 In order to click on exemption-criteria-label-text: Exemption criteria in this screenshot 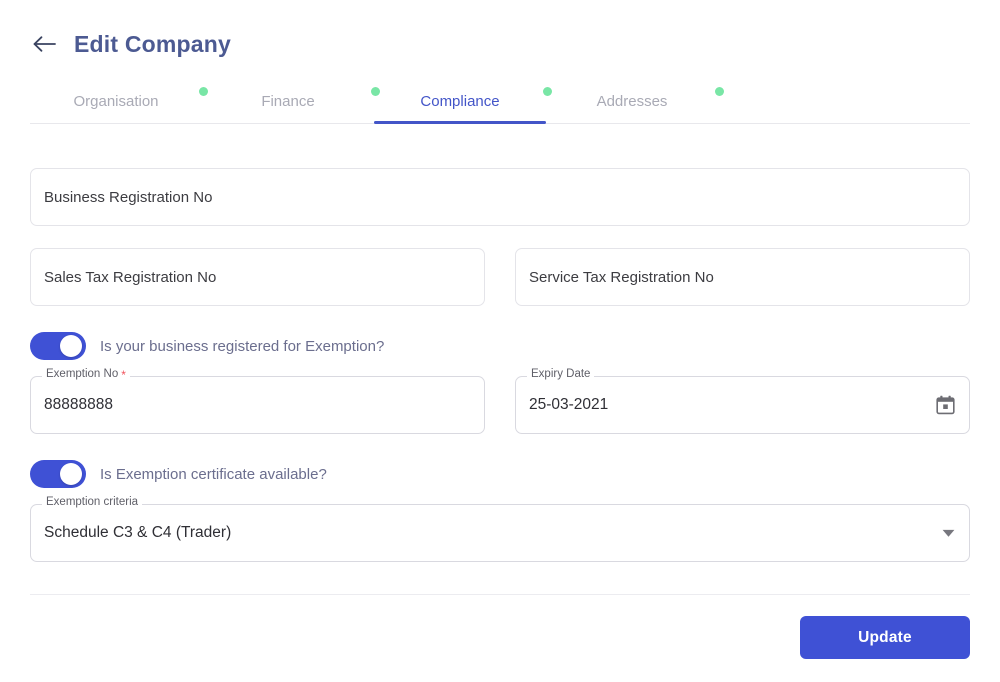, I will do `click(92, 502)`.